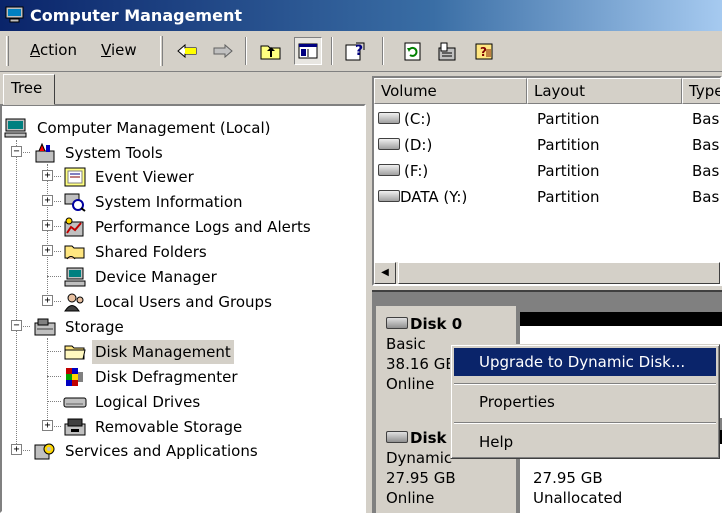 The width and height of the screenshot is (722, 513). I want to click on performance-logs-icon, so click(74, 227).